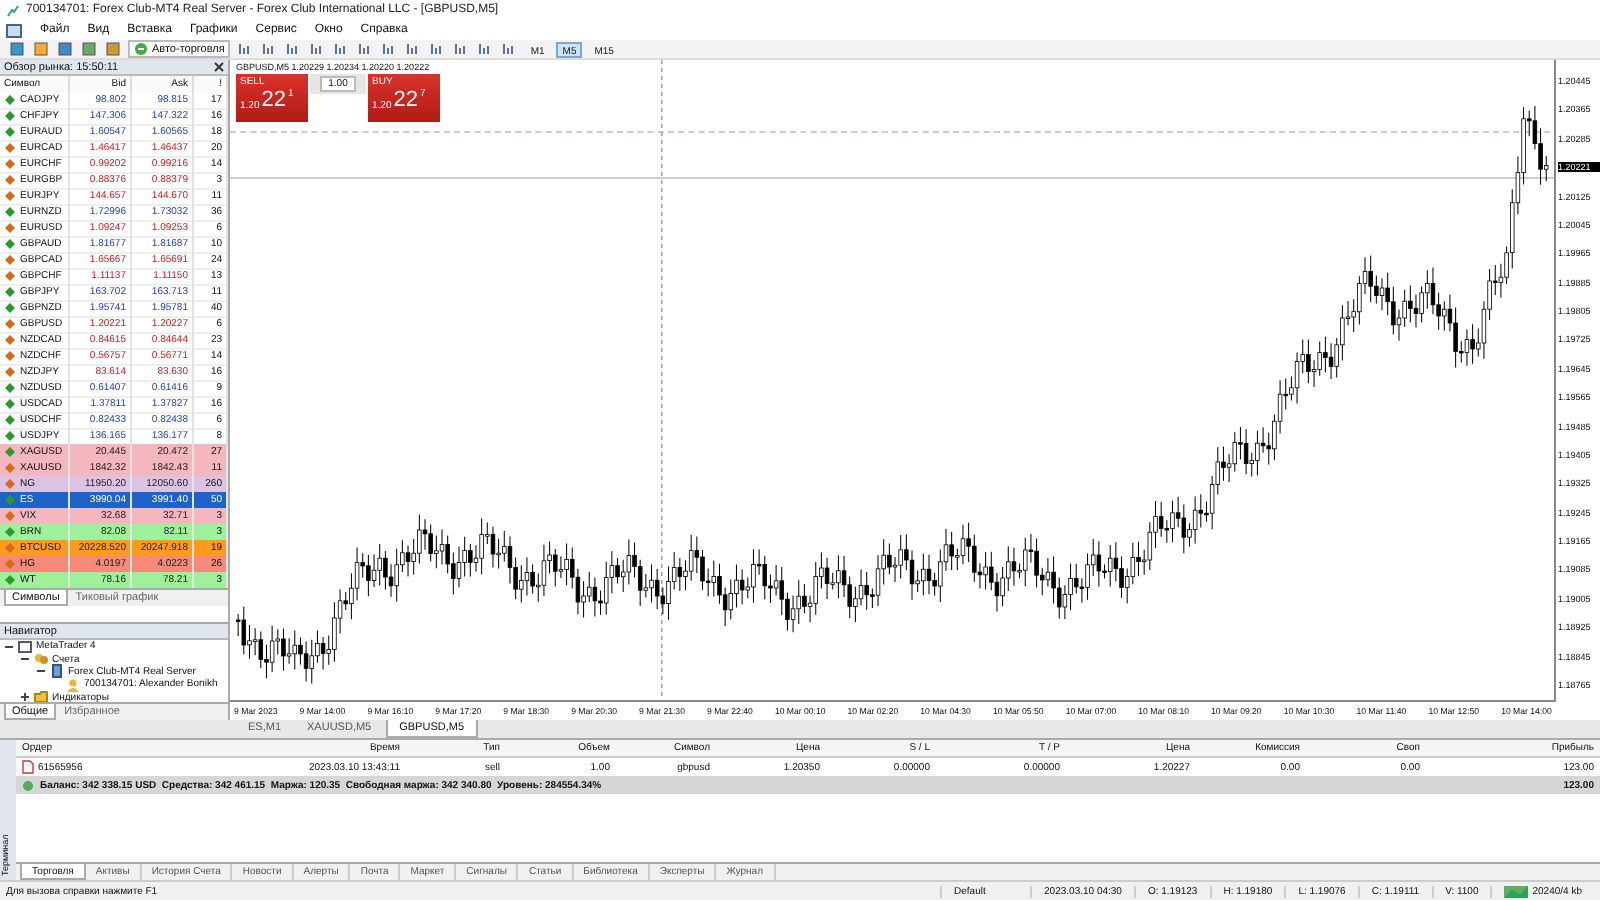  Describe the element at coordinates (1516, 891) in the screenshot. I see `connection-bars-icon` at that location.